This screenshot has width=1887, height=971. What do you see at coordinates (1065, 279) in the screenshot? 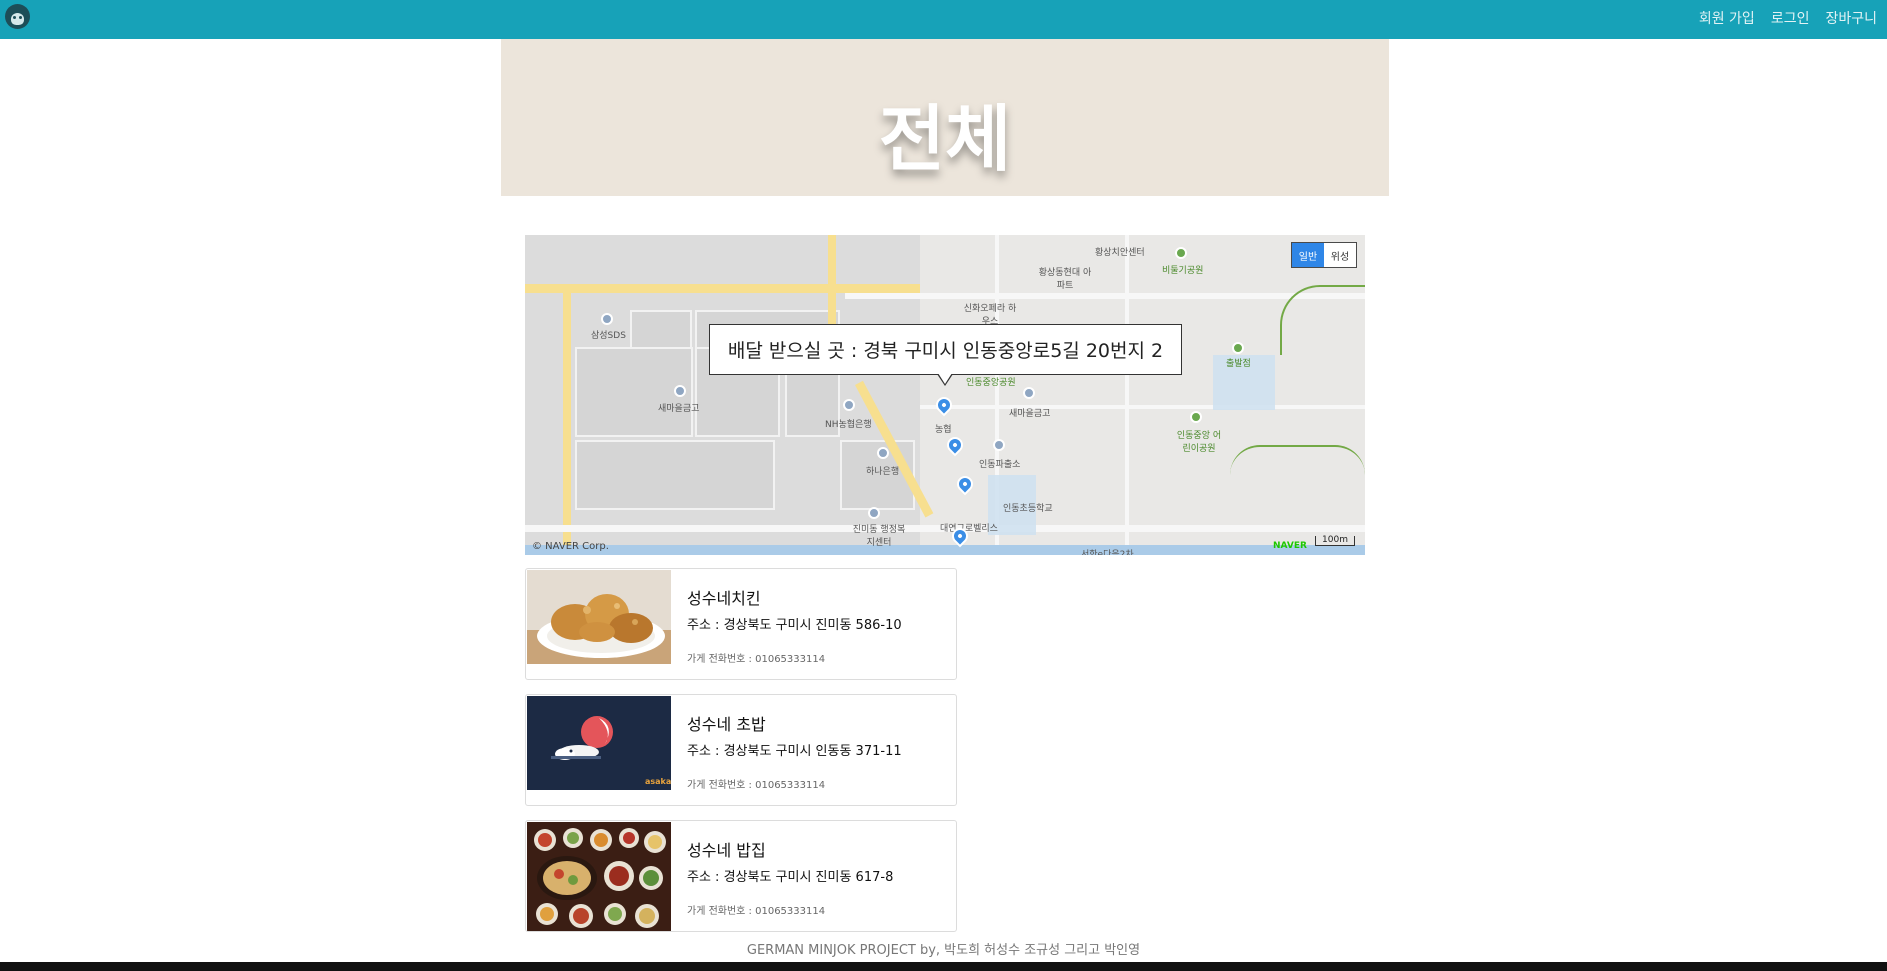
I see `poi-label: 황상동현대 아파트` at bounding box center [1065, 279].